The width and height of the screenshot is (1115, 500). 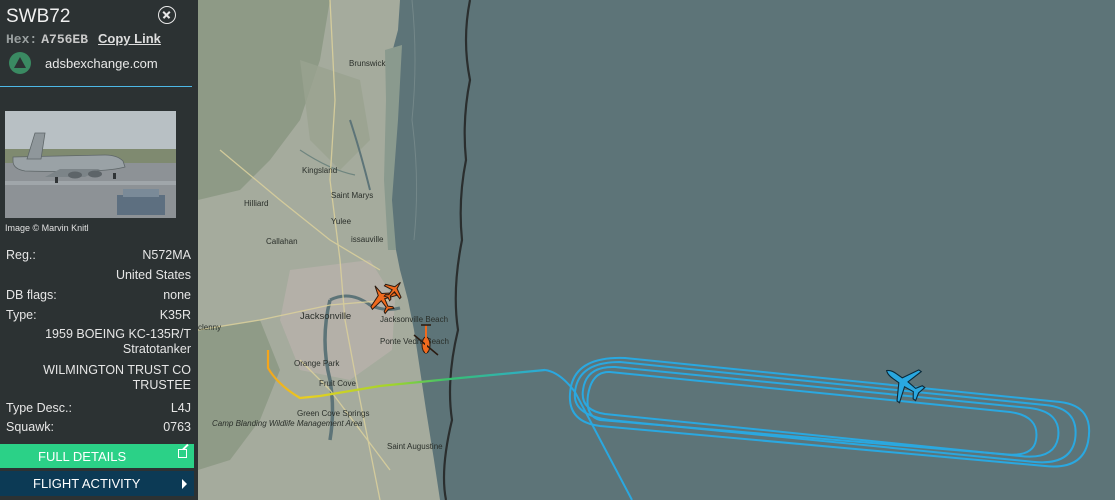 What do you see at coordinates (21, 255) in the screenshot?
I see `registration-label: Reg.:` at bounding box center [21, 255].